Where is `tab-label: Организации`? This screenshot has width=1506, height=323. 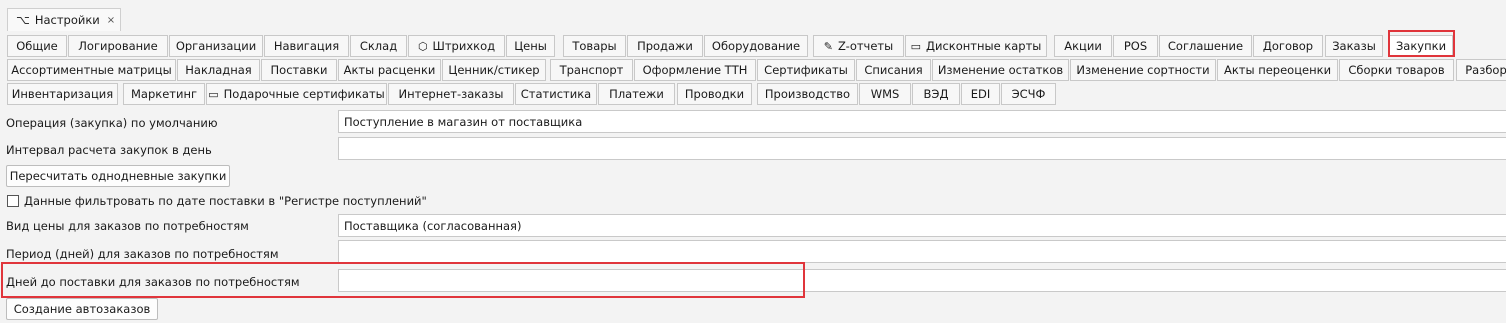
tab-label: Организации is located at coordinates (216, 46).